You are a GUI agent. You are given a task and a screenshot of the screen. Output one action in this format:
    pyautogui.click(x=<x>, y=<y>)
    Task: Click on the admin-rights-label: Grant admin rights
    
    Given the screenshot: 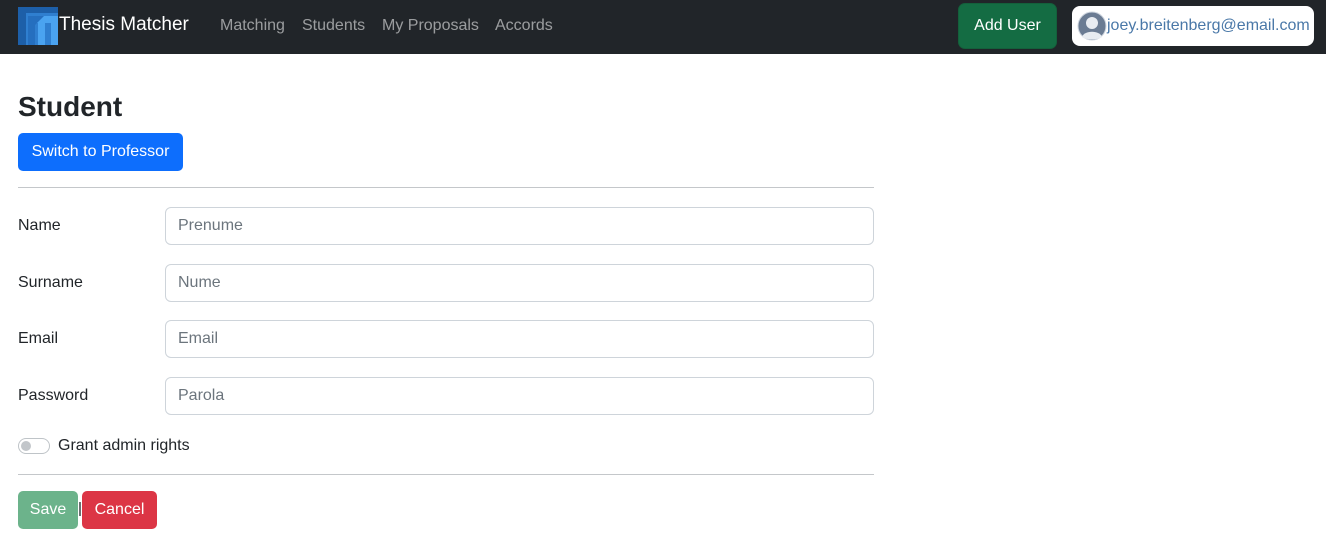 What is the action you would take?
    pyautogui.click(x=124, y=446)
    